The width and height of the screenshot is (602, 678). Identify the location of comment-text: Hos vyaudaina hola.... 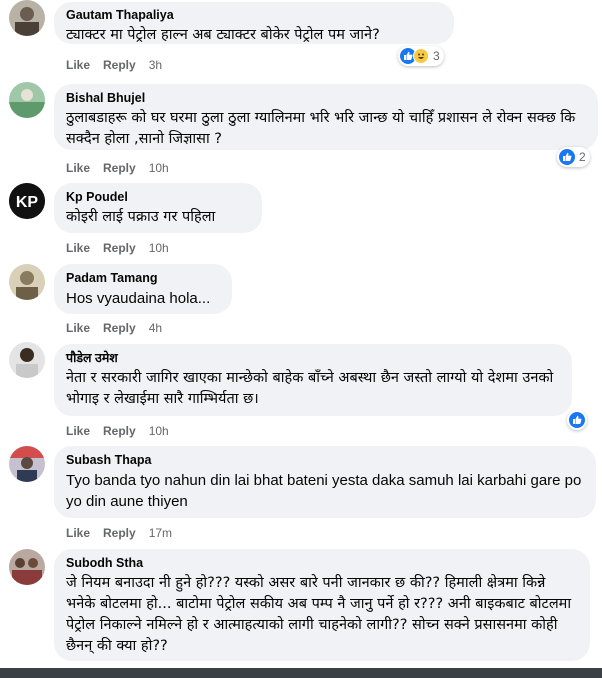
(138, 298).